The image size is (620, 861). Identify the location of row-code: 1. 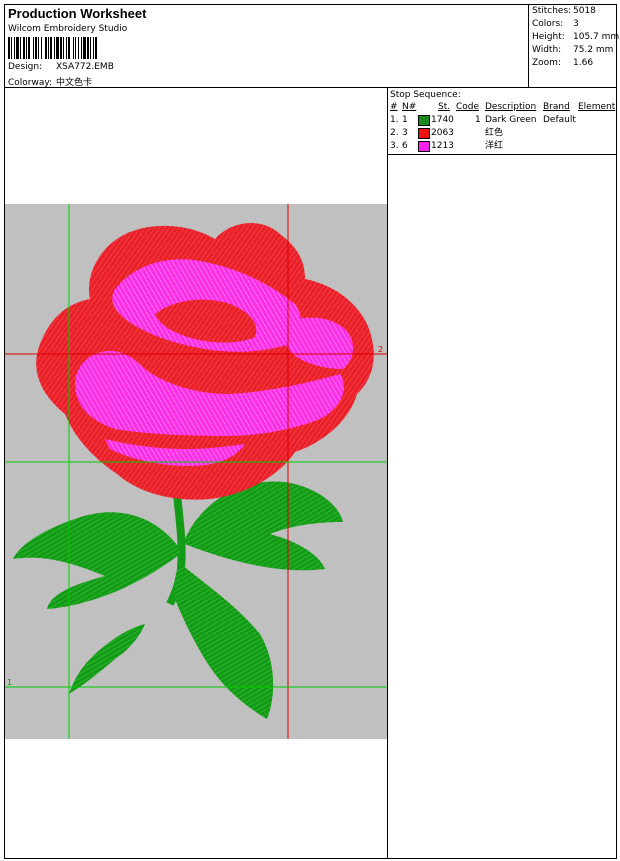
(478, 120).